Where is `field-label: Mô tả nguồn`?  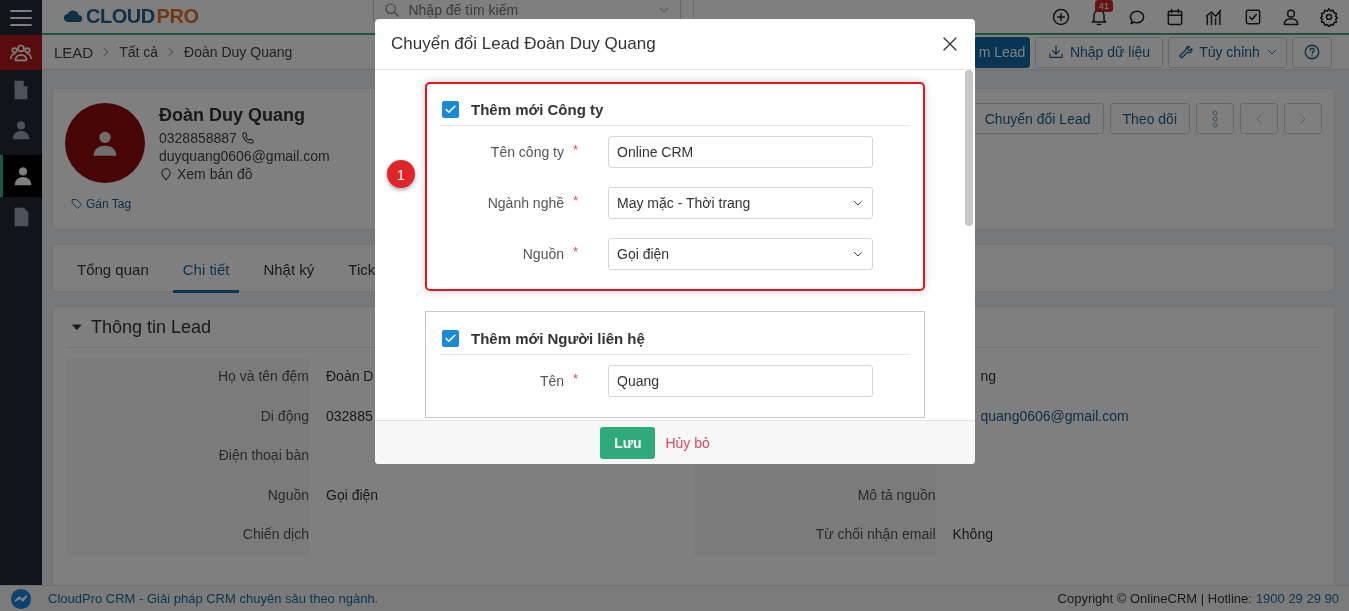 field-label: Mô tả nguồn is located at coordinates (896, 494).